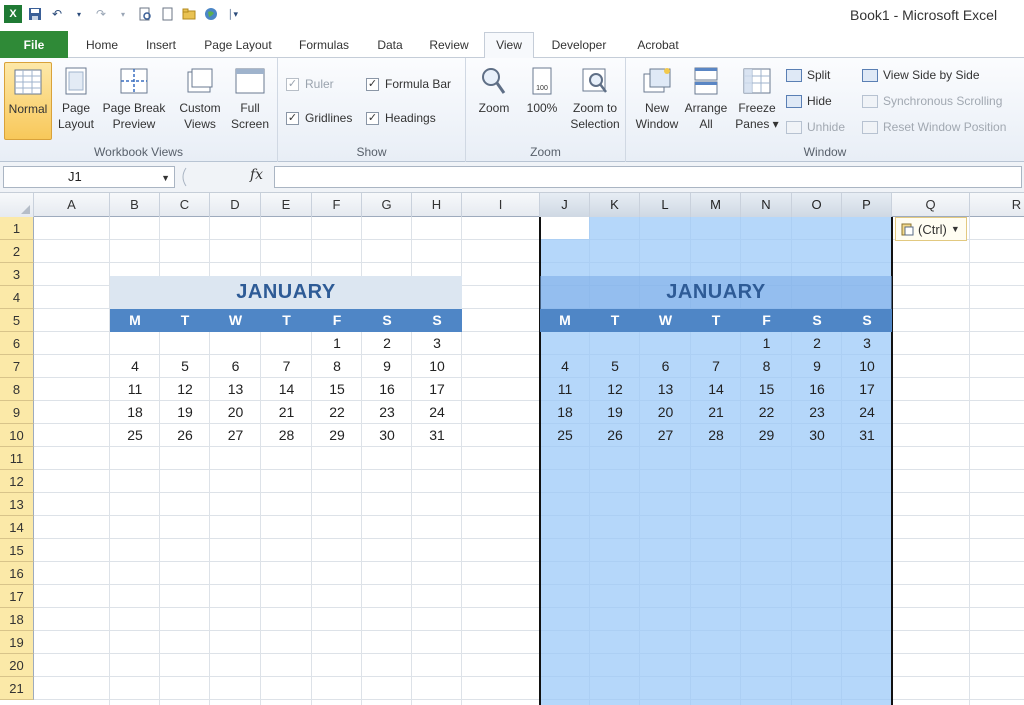 Image resolution: width=1024 pixels, height=705 pixels. Describe the element at coordinates (509, 45) in the screenshot. I see `tab-view: View` at that location.